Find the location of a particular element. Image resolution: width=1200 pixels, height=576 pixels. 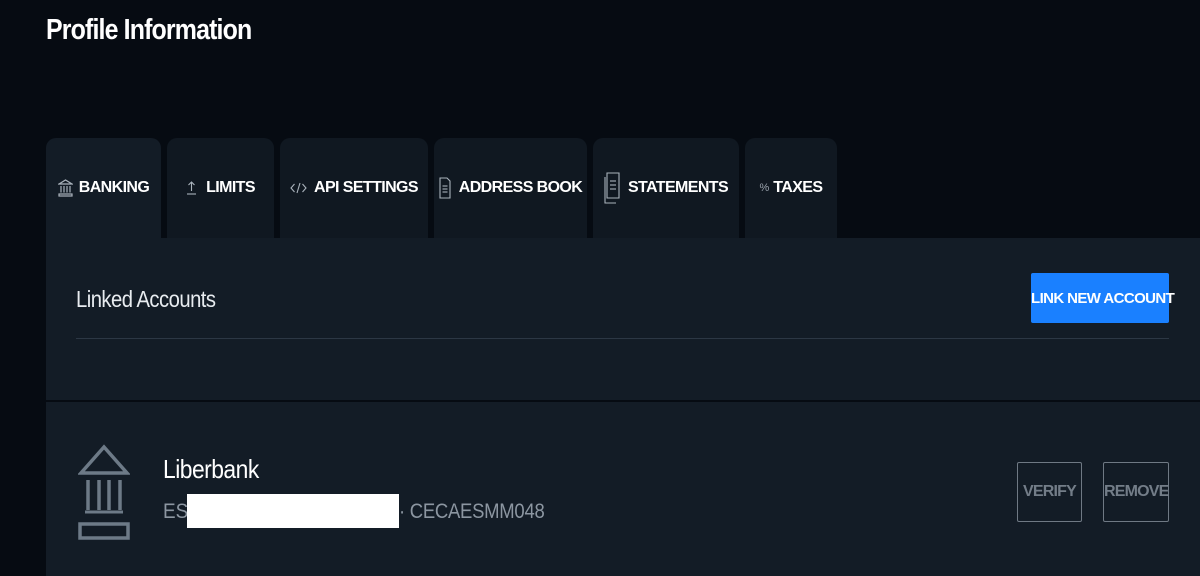

tab-limits: LIMITS is located at coordinates (220, 188).